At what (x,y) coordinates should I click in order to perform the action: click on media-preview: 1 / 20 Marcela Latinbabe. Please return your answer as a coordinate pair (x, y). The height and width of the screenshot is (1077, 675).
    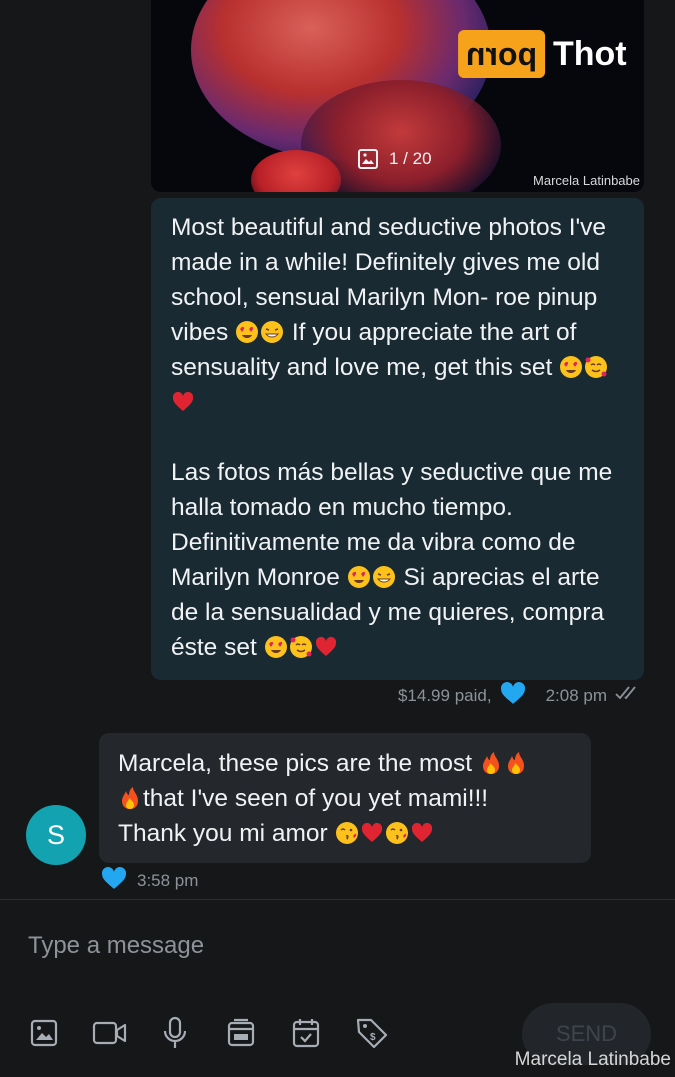
    Looking at the image, I should click on (397, 96).